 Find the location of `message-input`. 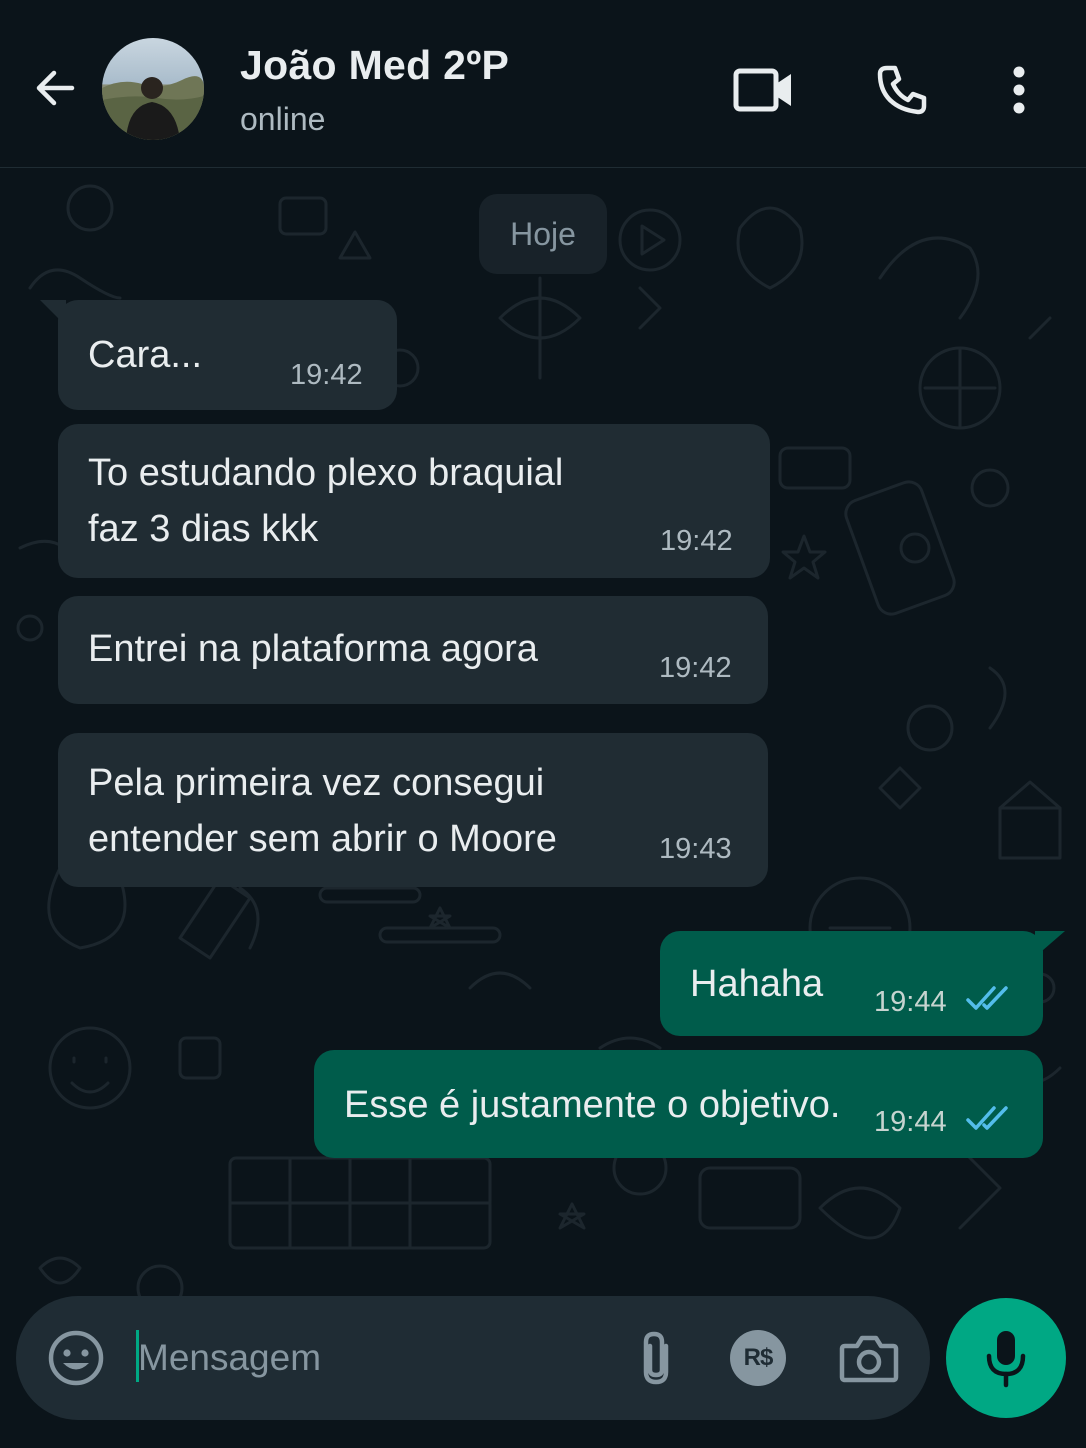

message-input is located at coordinates (369, 1358).